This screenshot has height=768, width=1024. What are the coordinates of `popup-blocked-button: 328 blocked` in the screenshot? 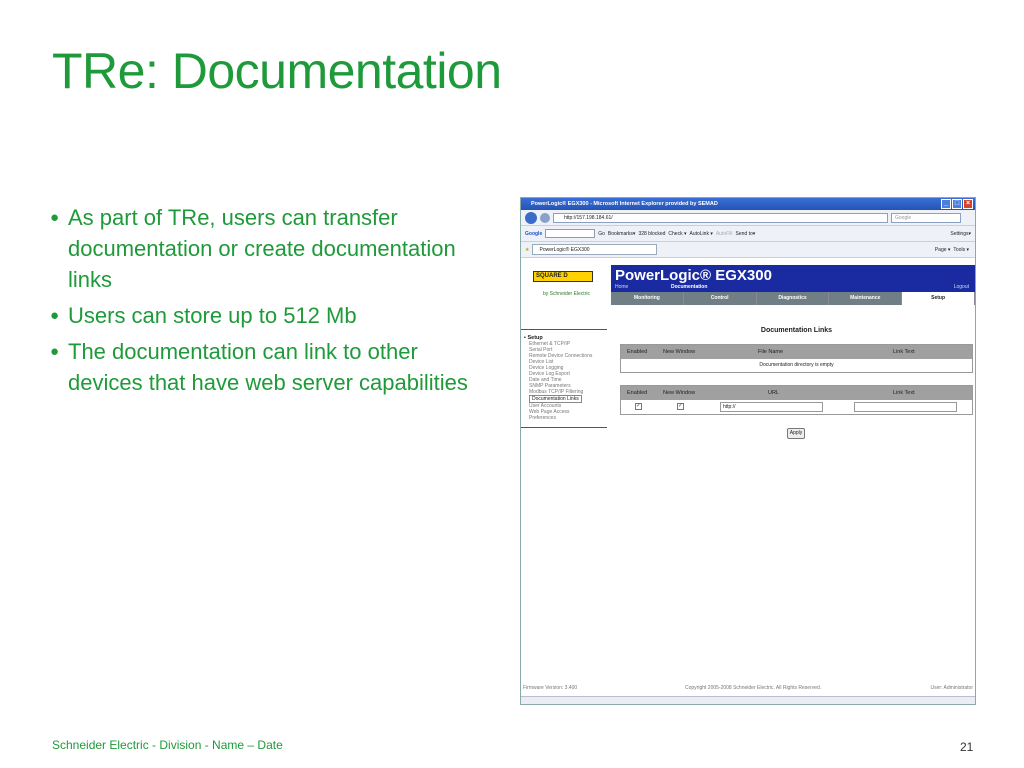 It's located at (651, 234).